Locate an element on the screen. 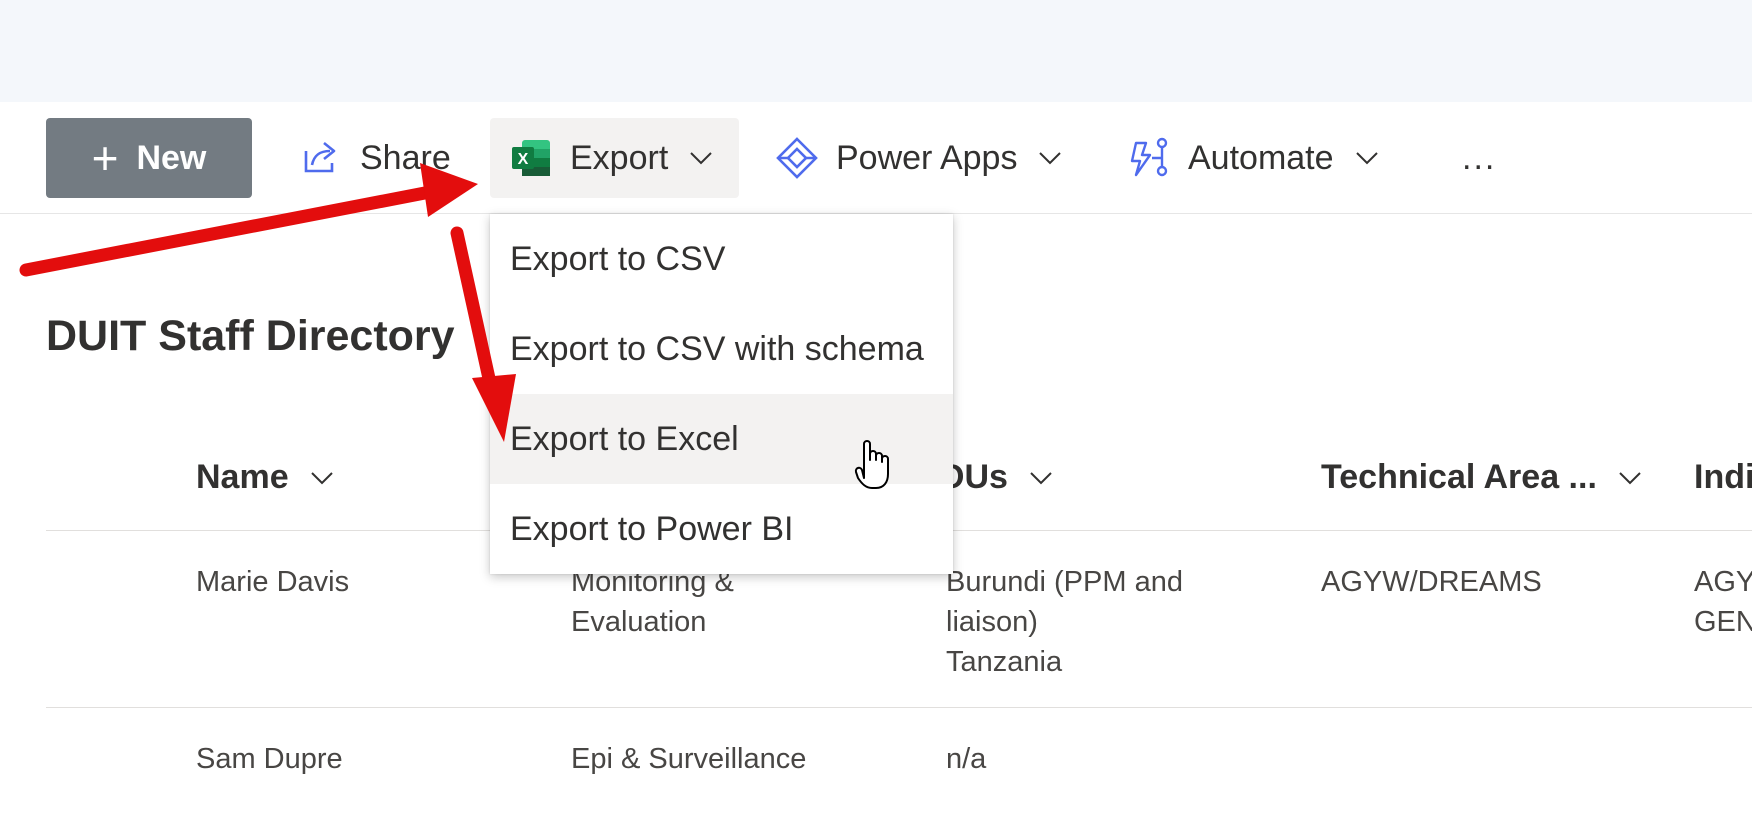 The image size is (1752, 833). red-arrow-to-export is located at coordinates (248, 220).